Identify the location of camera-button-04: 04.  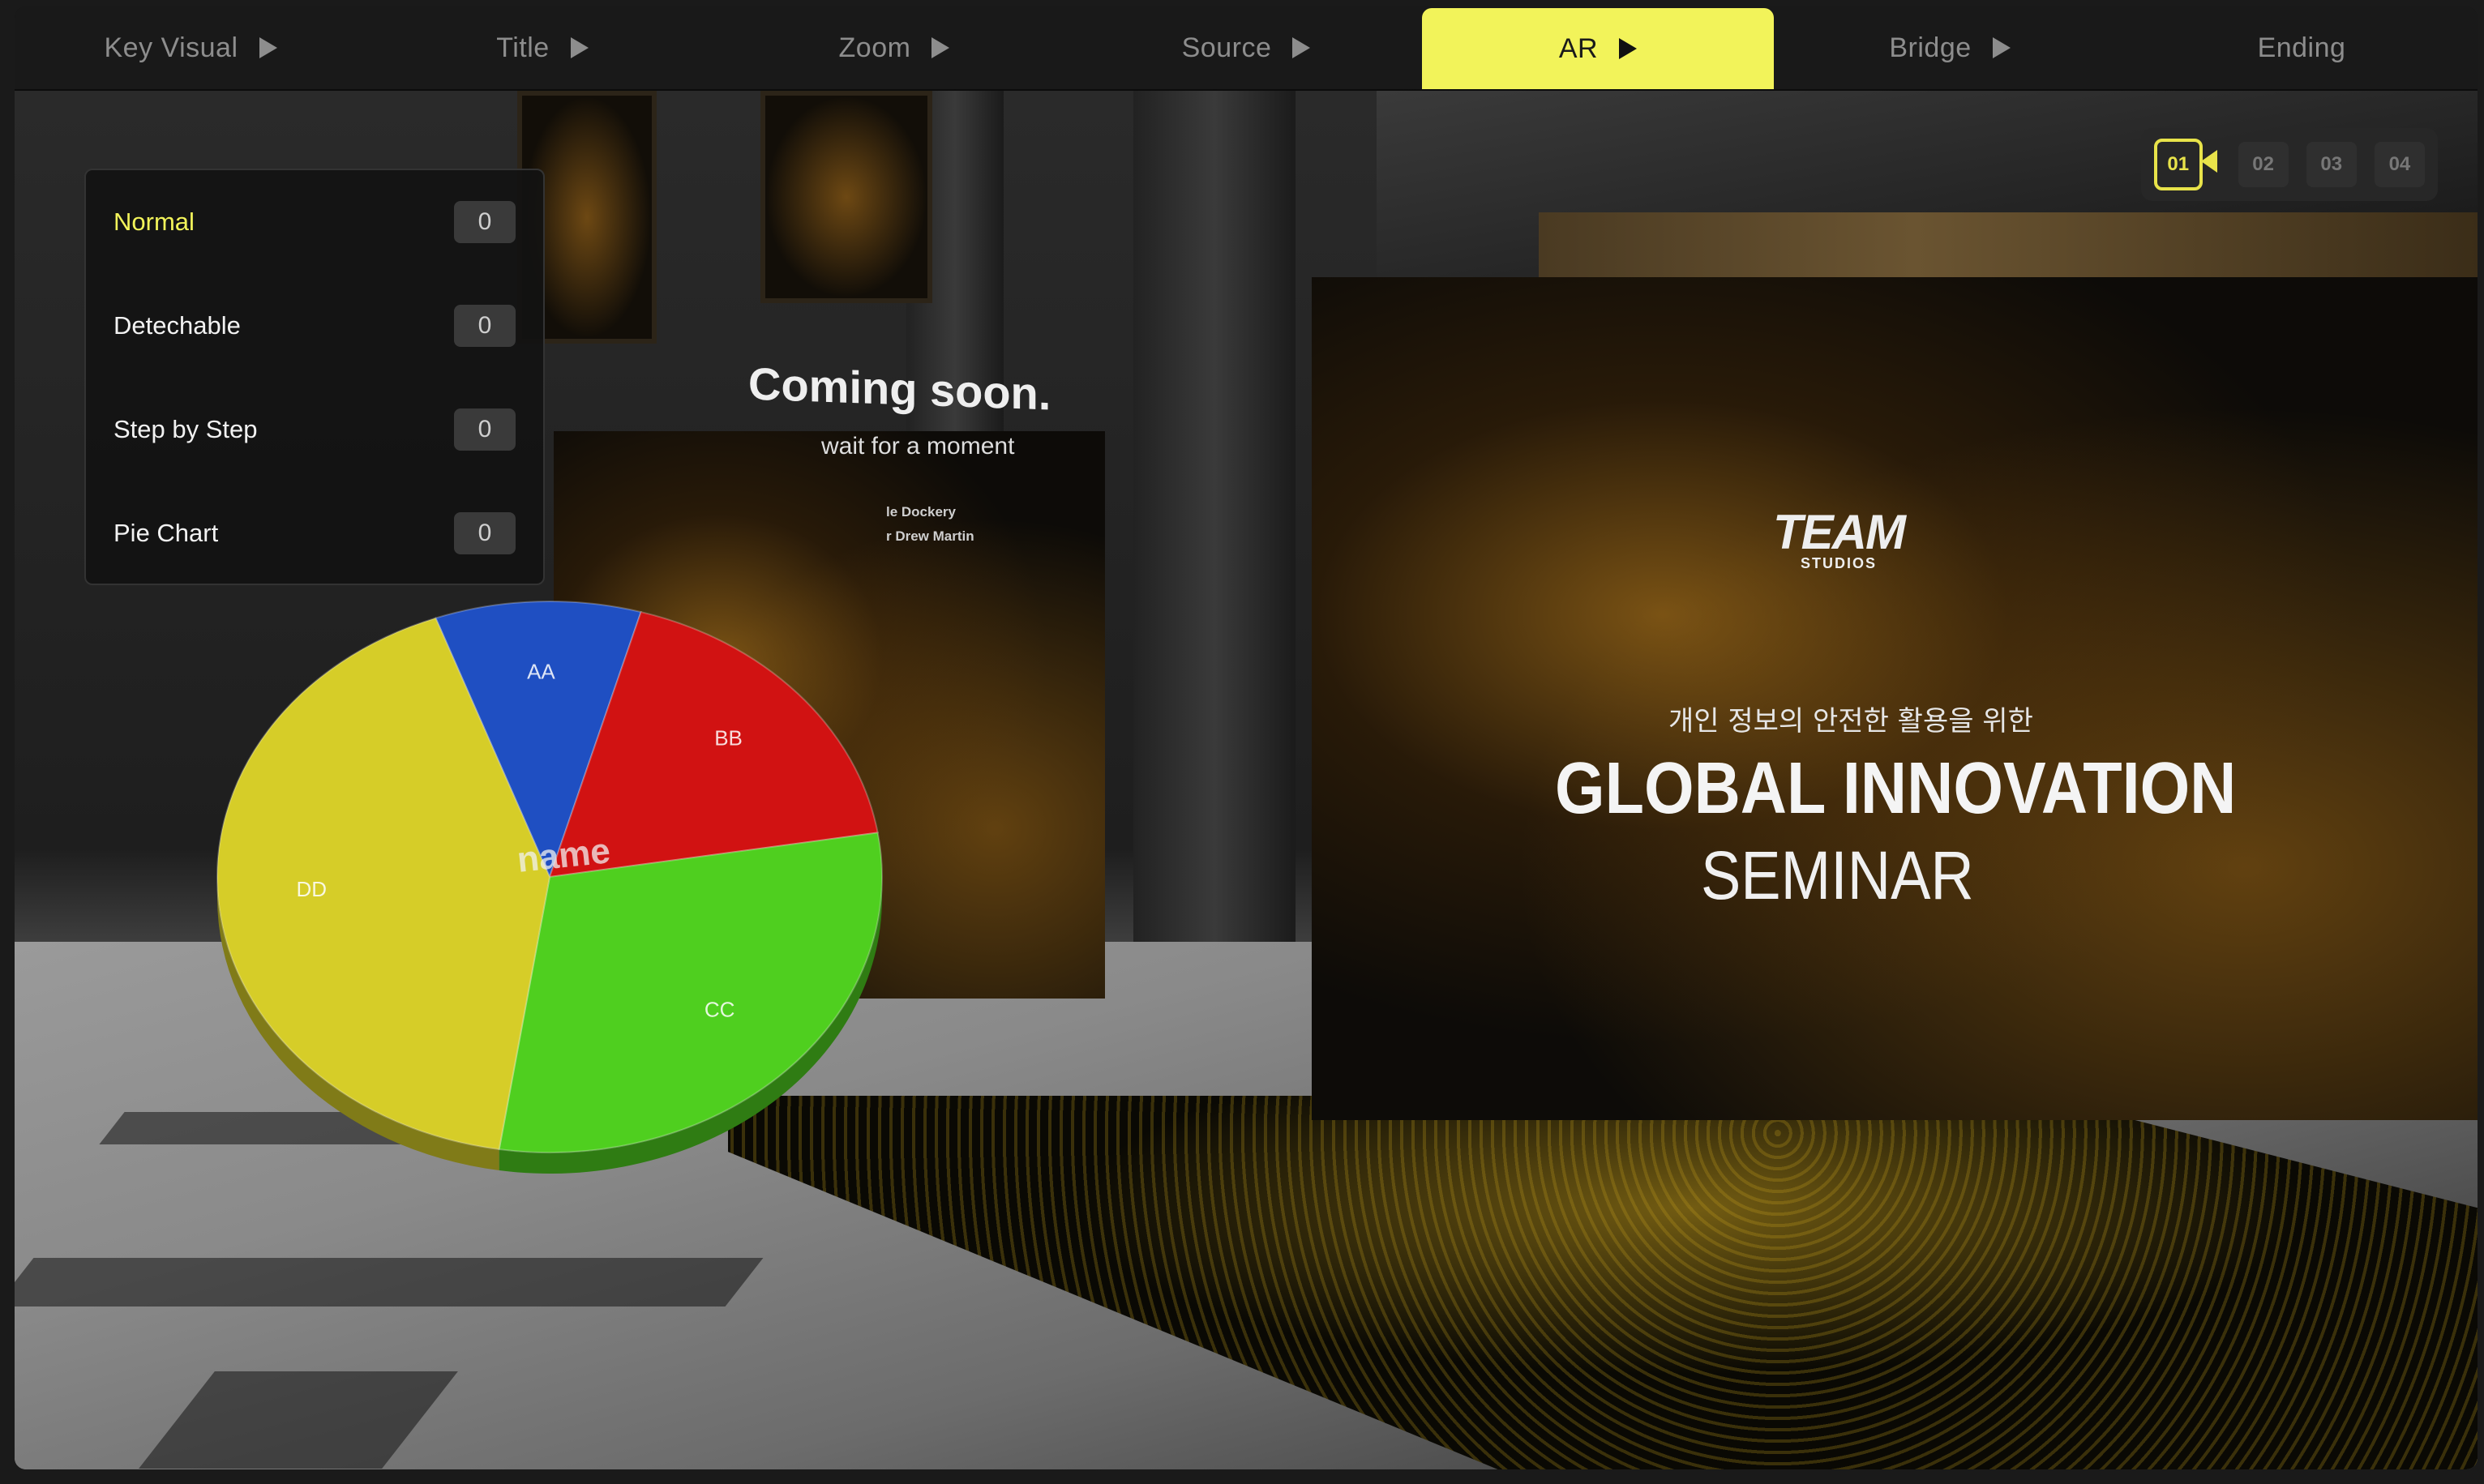
(2400, 164).